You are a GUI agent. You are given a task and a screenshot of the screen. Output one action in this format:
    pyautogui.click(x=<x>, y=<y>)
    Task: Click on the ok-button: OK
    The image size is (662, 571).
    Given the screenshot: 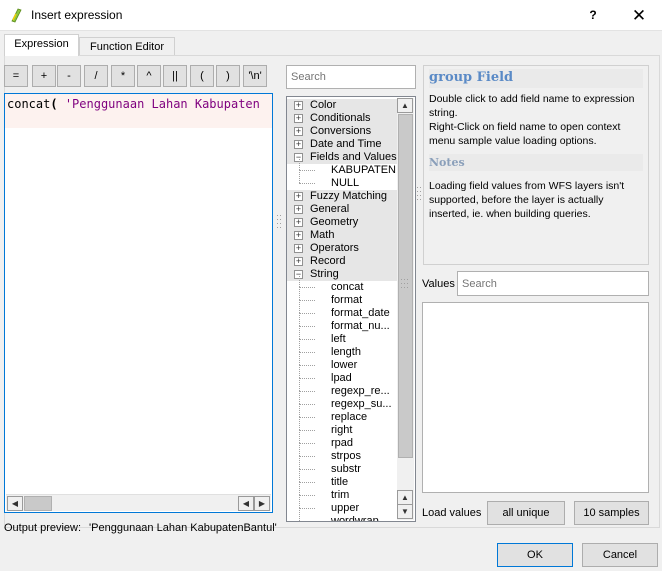 What is the action you would take?
    pyautogui.click(x=535, y=555)
    